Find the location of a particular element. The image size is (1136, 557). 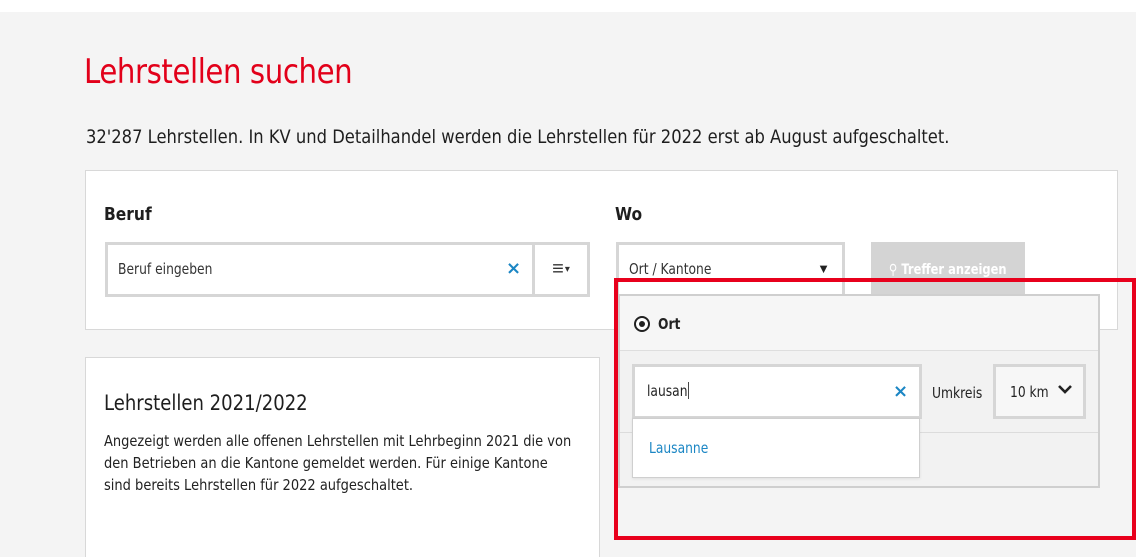

ort-option: Ort is located at coordinates (859, 323).